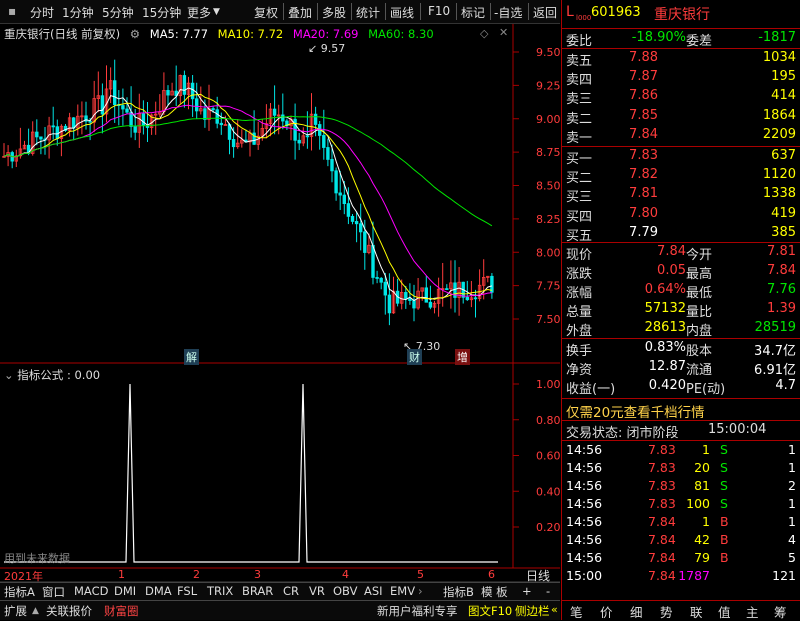  I want to click on tab-emv: EMV, so click(402, 591).